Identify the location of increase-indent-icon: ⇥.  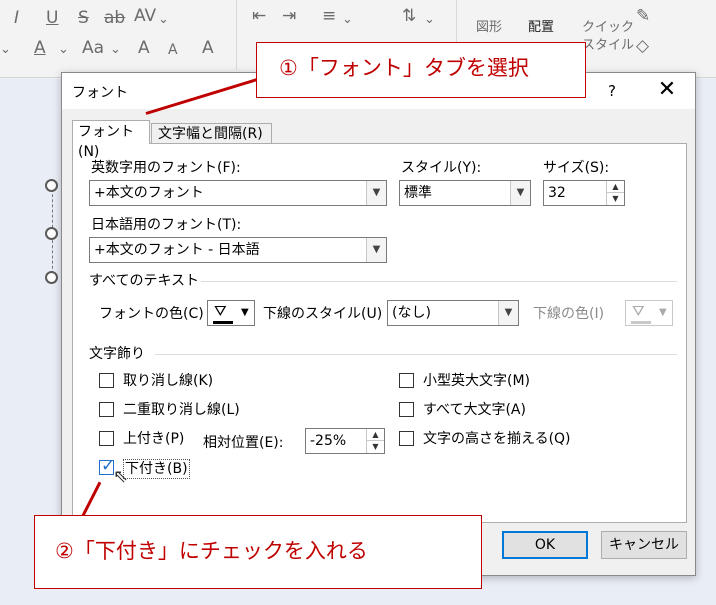
(289, 16).